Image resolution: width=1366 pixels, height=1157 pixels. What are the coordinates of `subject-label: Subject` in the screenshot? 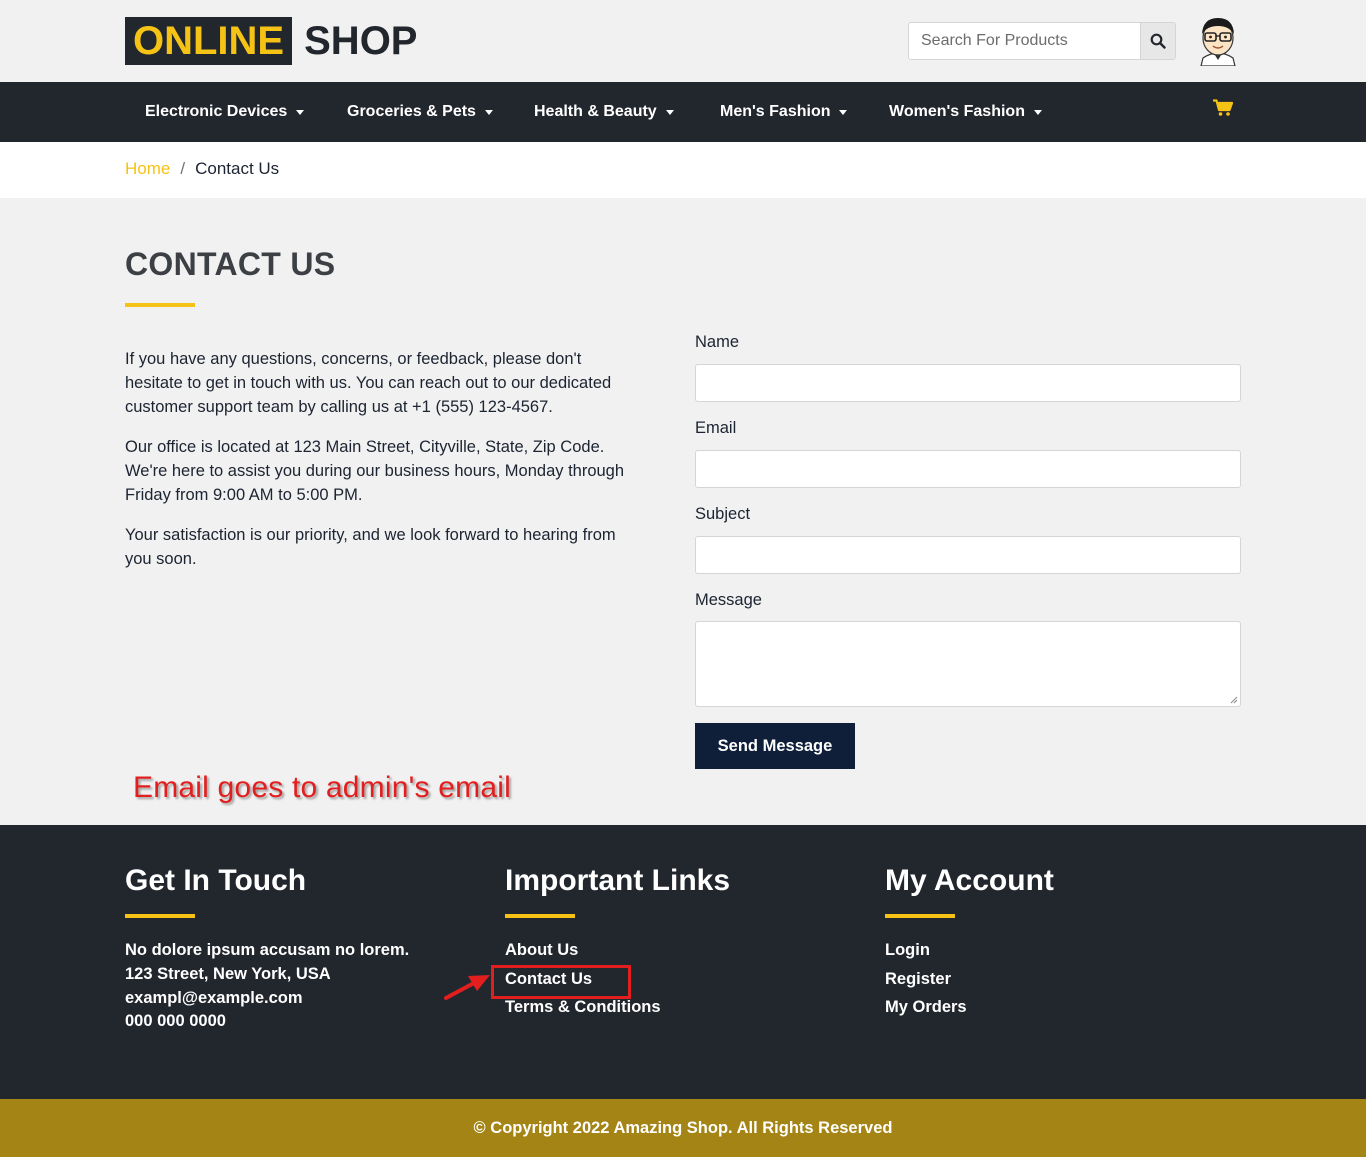 It's located at (723, 514).